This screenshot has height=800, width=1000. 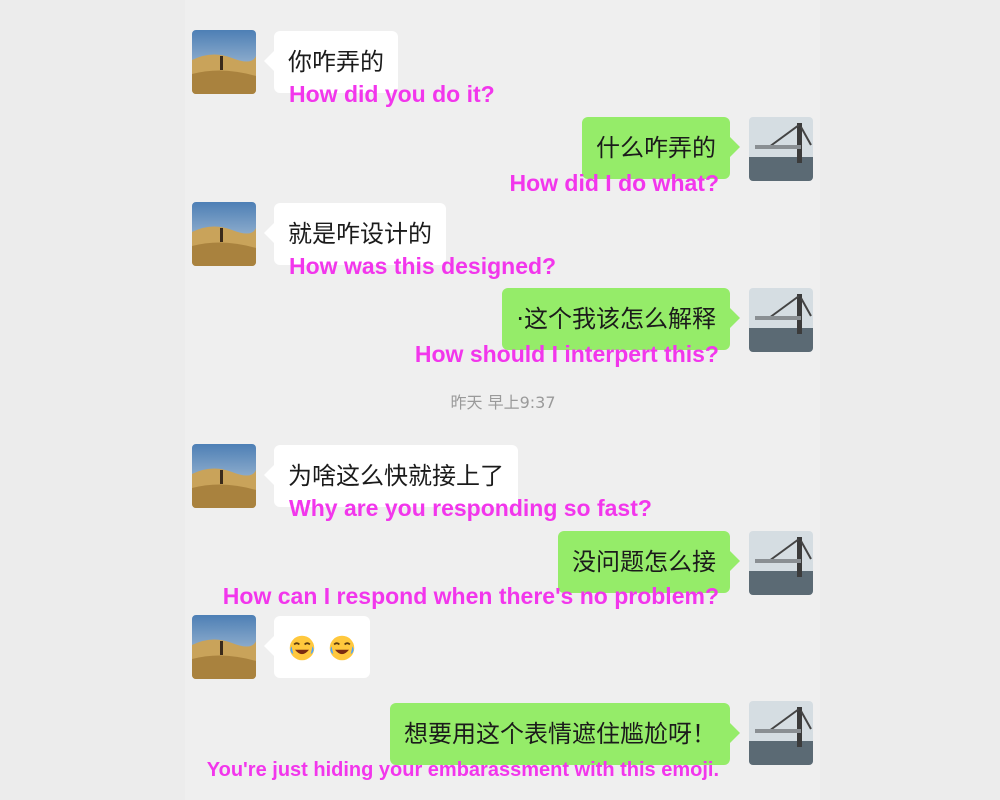 I want to click on timestamp-divider: 昨天 早上9:37, so click(x=503, y=402).